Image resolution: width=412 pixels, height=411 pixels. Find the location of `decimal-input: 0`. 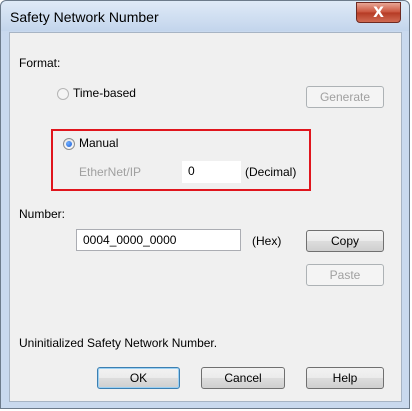

decimal-input: 0 is located at coordinates (211, 172).